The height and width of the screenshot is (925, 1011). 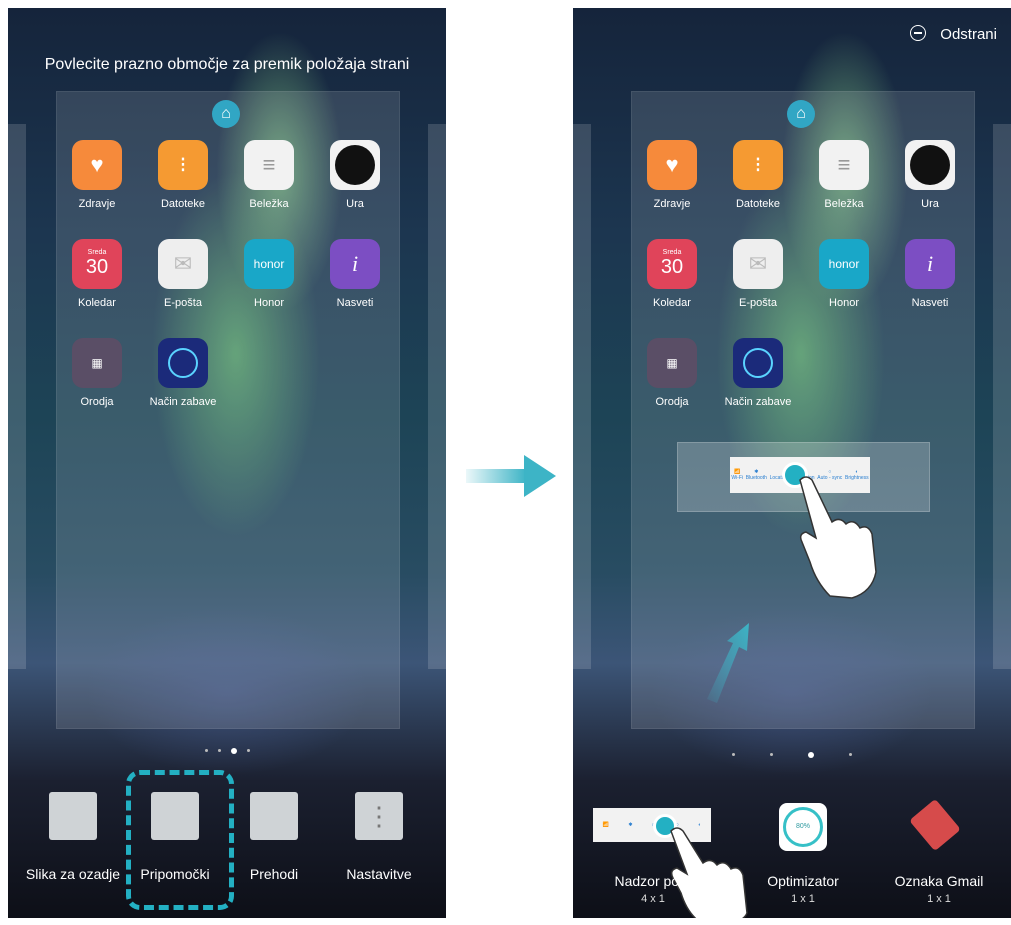 I want to click on dock-transitions: Prehodi, so click(x=274, y=837).